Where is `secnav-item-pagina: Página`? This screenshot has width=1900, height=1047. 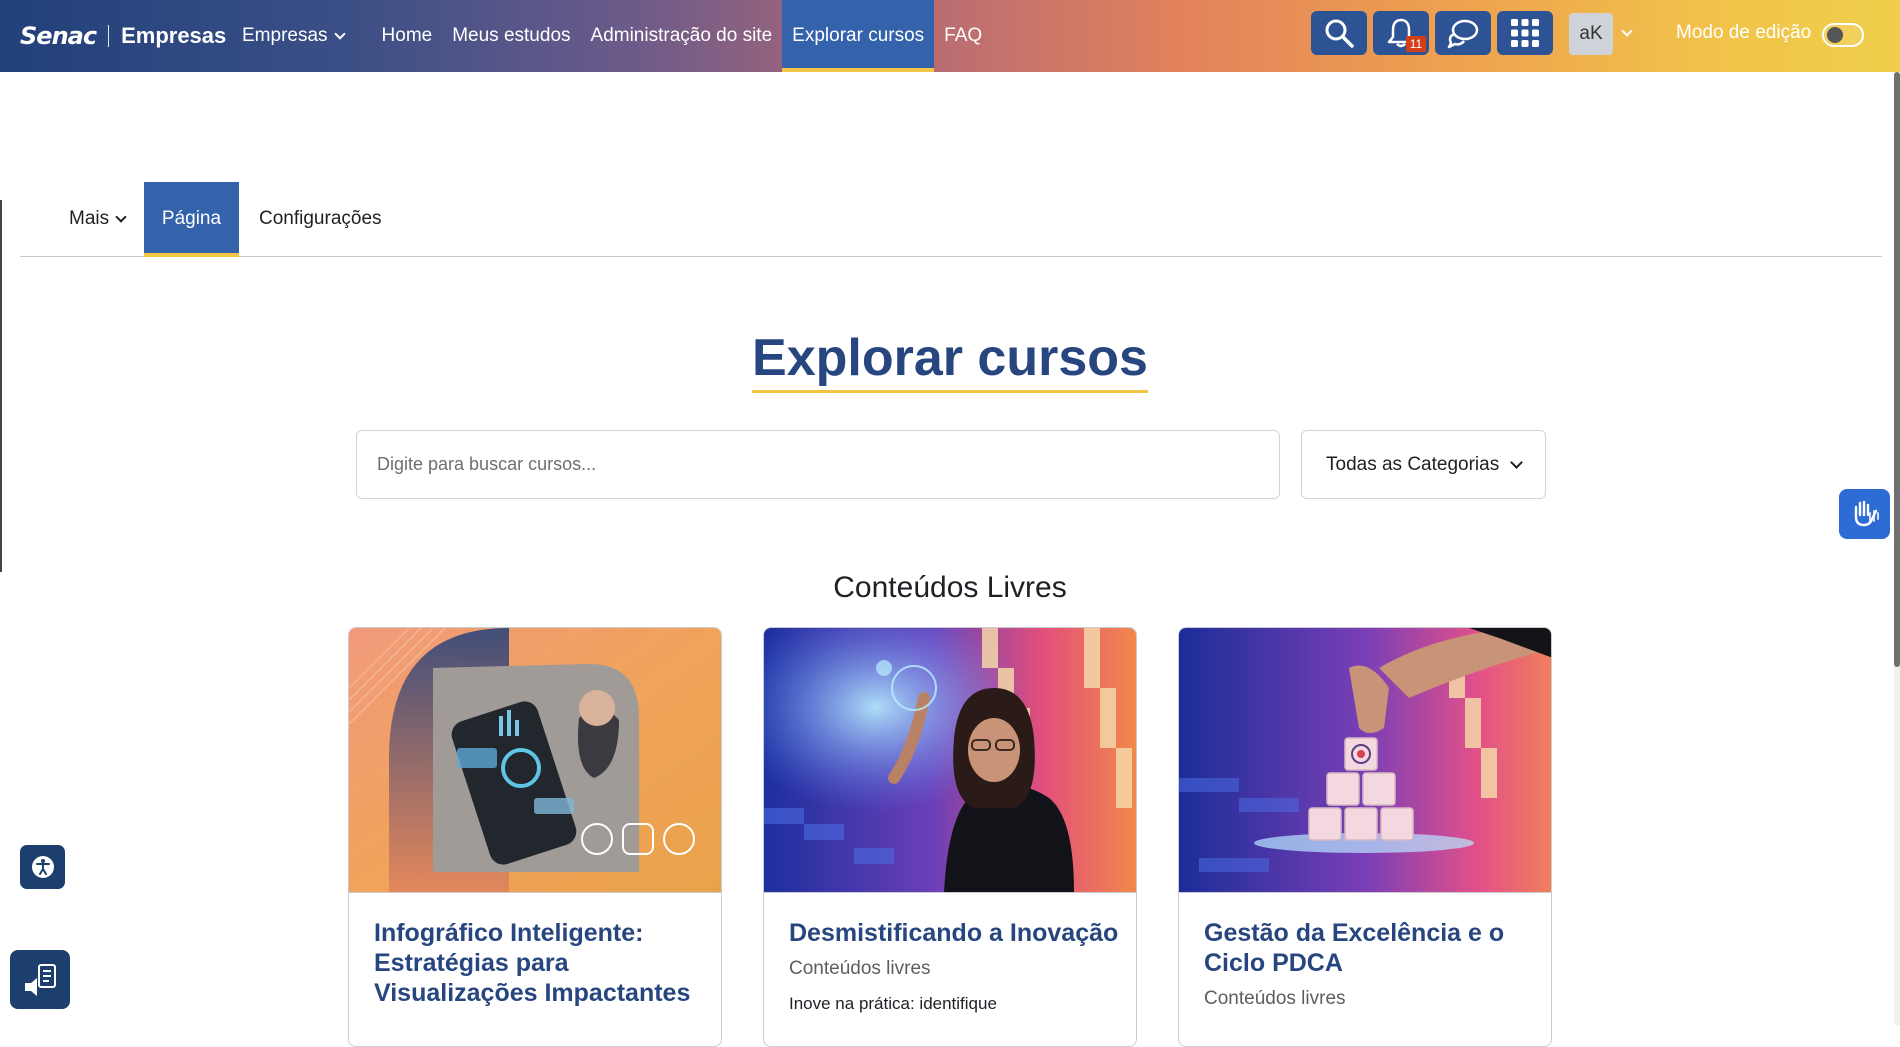
secnav-item-pagina: Página is located at coordinates (191, 219).